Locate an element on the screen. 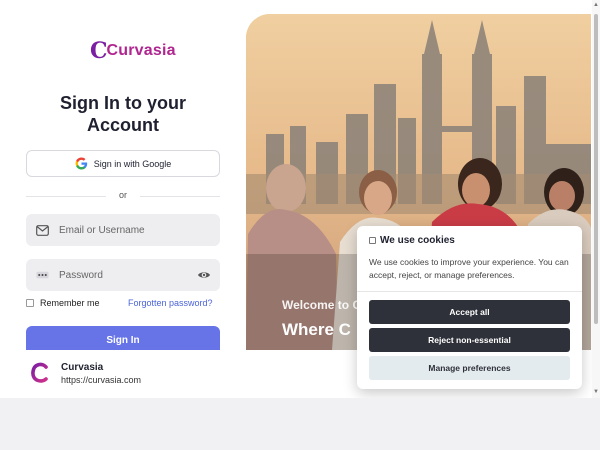 The height and width of the screenshot is (450, 600). remember-label: Remember me is located at coordinates (70, 303).